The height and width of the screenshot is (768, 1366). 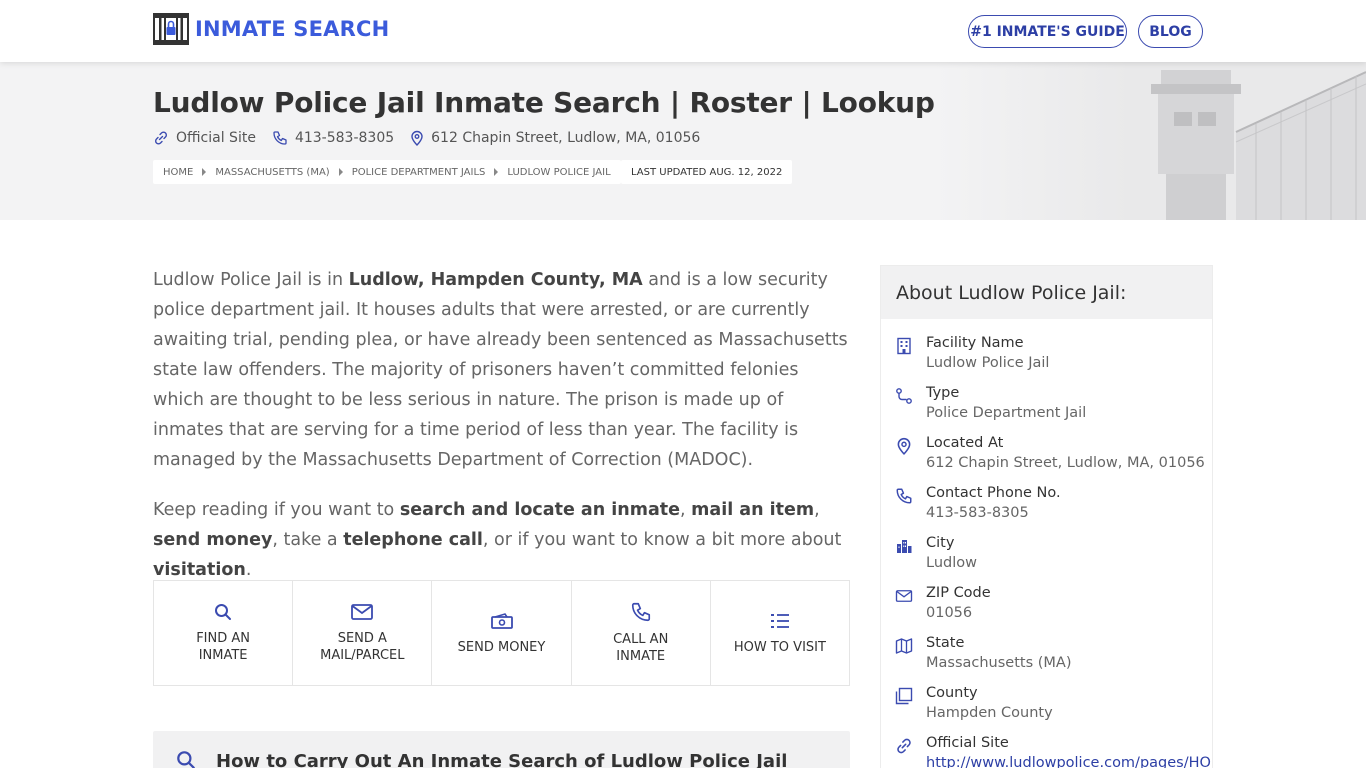 What do you see at coordinates (248, 570) in the screenshot?
I see `punctuation: .` at bounding box center [248, 570].